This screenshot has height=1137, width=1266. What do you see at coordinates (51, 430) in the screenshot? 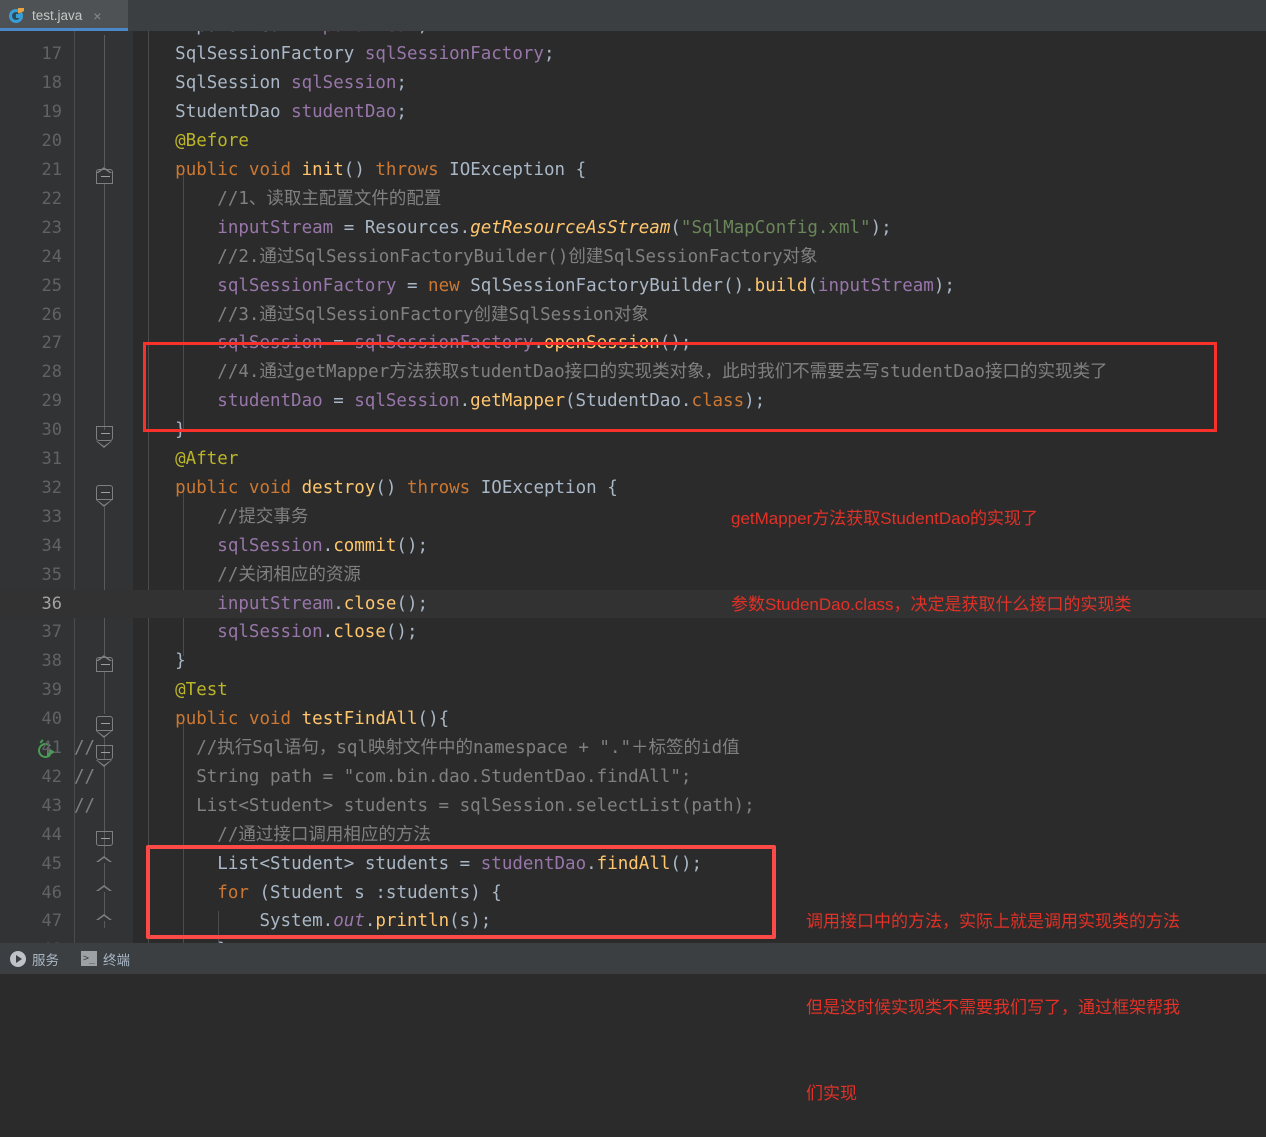
I see `line-number: 30` at bounding box center [51, 430].